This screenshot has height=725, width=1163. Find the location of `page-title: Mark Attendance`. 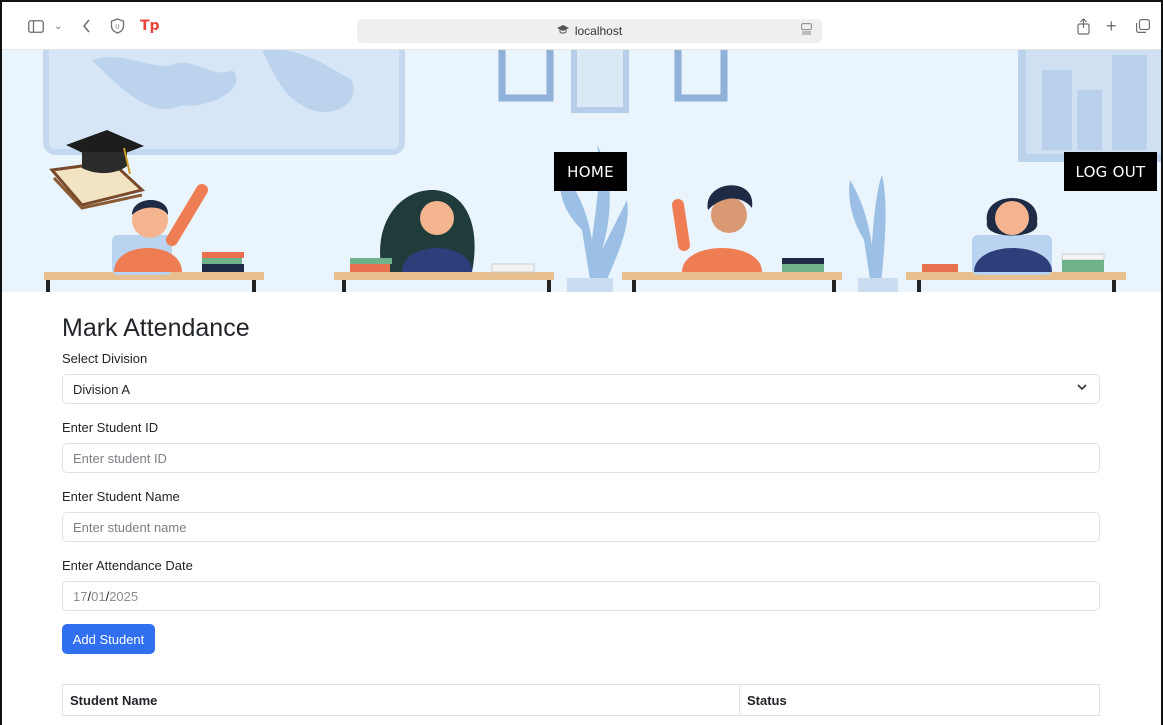

page-title: Mark Attendance is located at coordinates (156, 328).